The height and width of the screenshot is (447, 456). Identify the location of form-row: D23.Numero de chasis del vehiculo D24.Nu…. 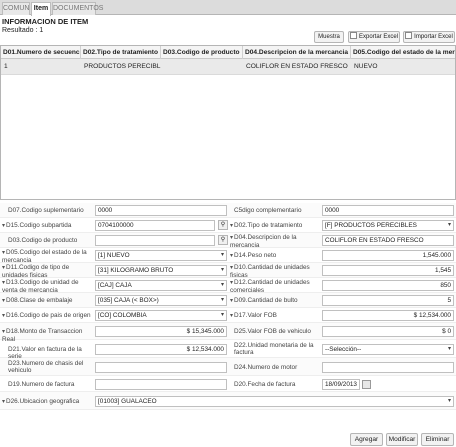
(228, 367).